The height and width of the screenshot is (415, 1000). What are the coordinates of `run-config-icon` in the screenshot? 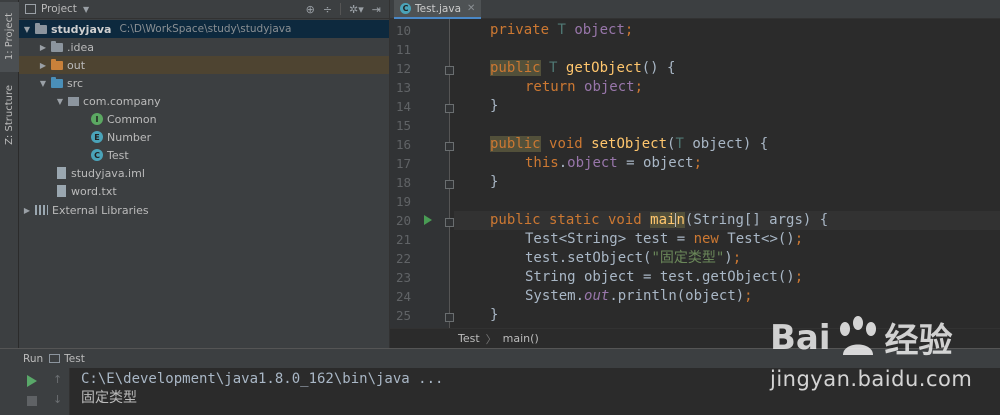 It's located at (55, 358).